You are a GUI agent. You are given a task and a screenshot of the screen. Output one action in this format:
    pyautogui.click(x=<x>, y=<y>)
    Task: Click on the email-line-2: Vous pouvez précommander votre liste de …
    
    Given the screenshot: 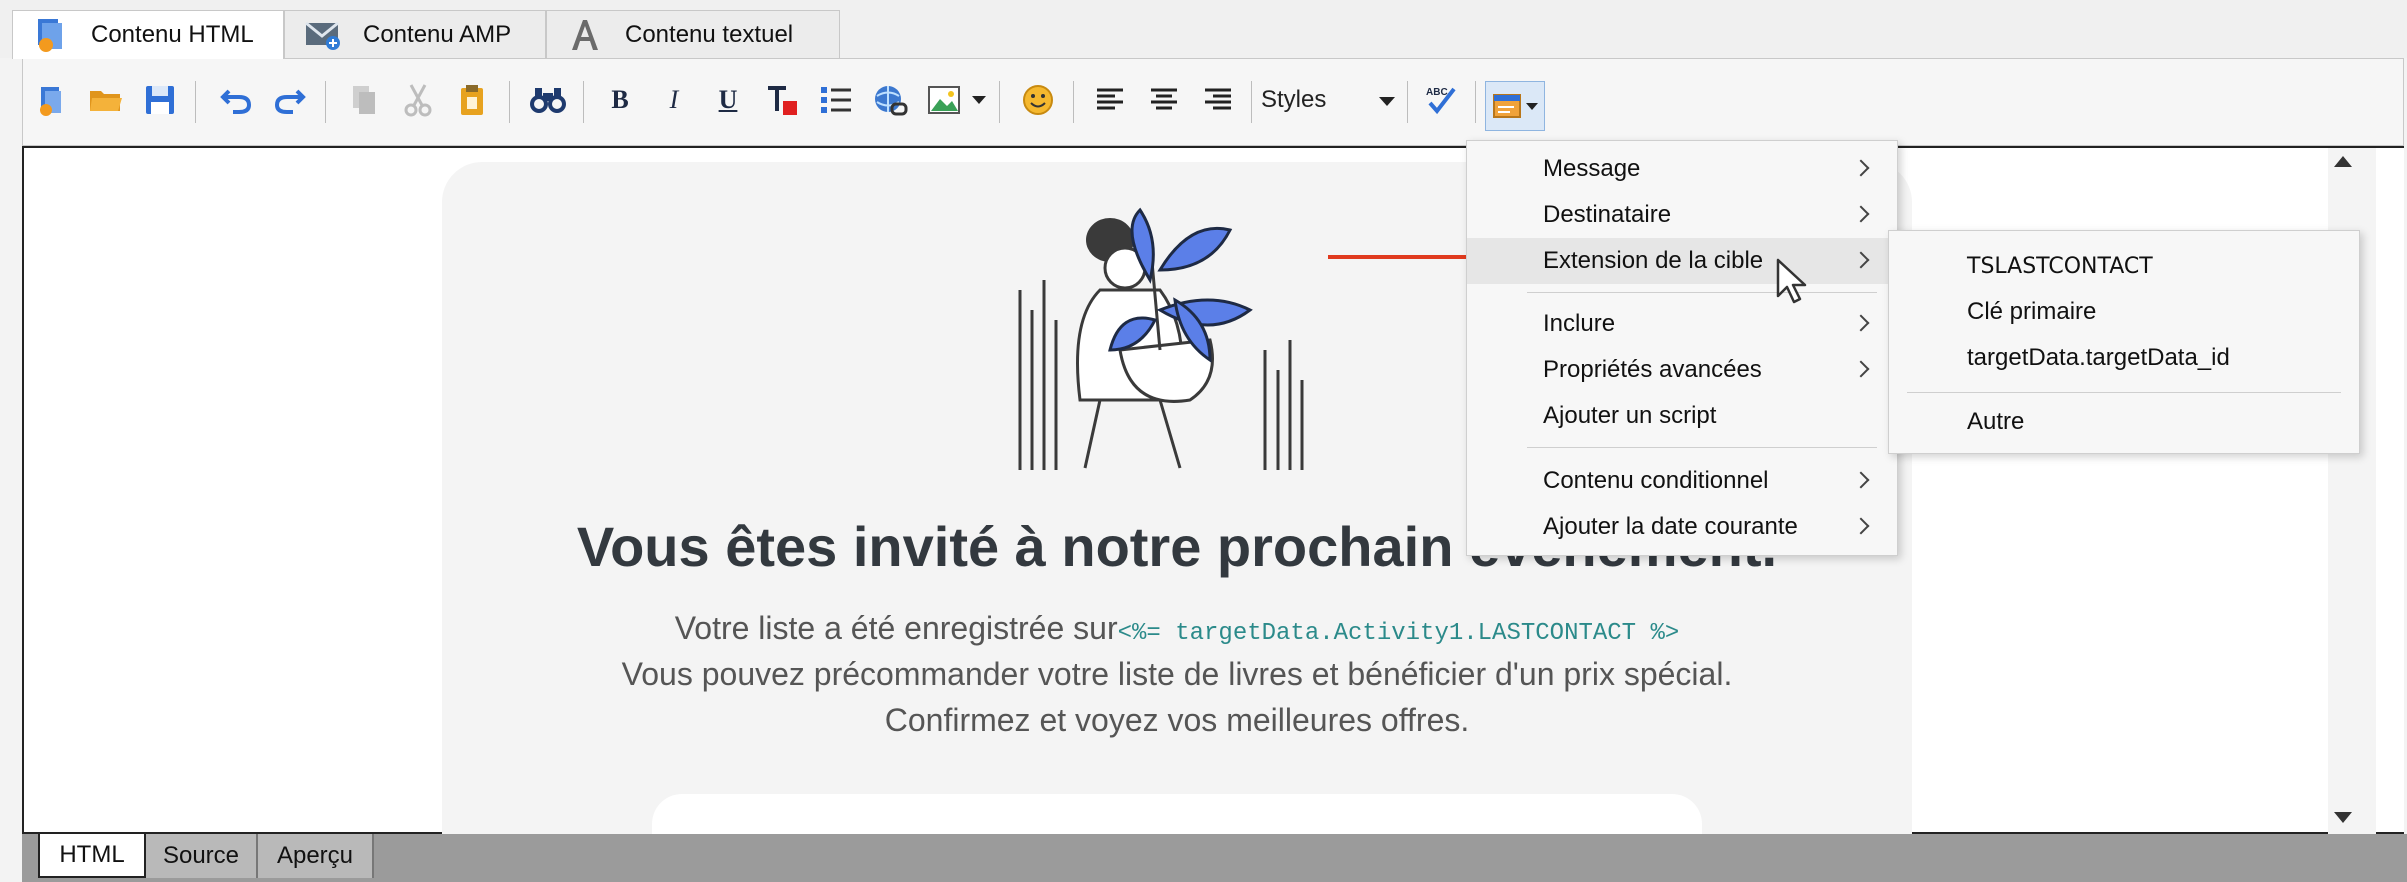 What is the action you would take?
    pyautogui.click(x=1177, y=674)
    